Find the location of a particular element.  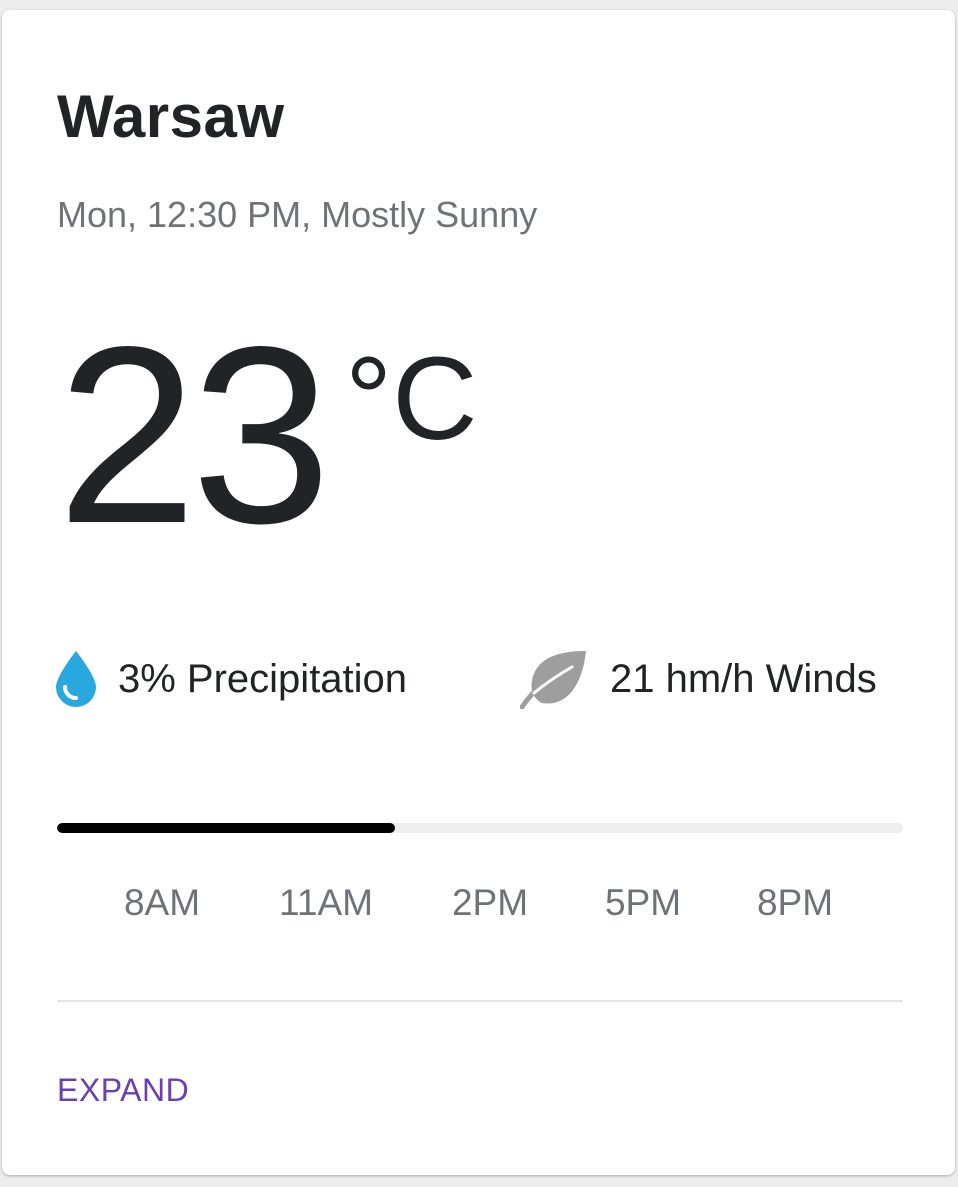

expand-button: EXPAND is located at coordinates (123, 1090).